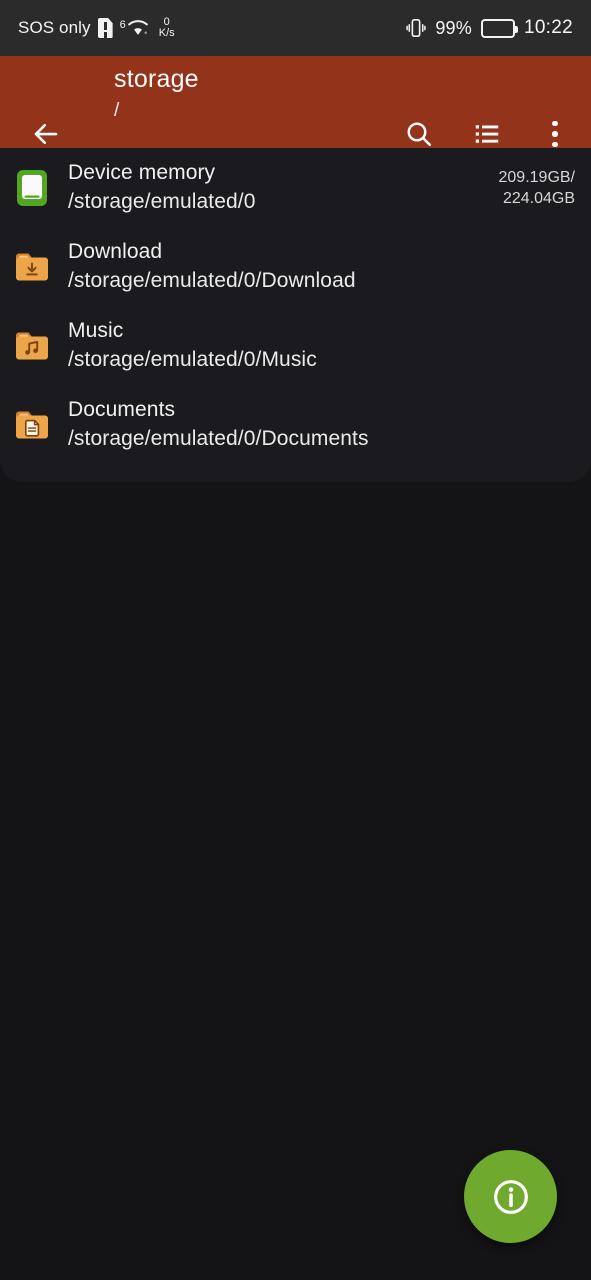 This screenshot has width=591, height=1280. Describe the element at coordinates (137, 27) in the screenshot. I see `wifi-icon` at that location.